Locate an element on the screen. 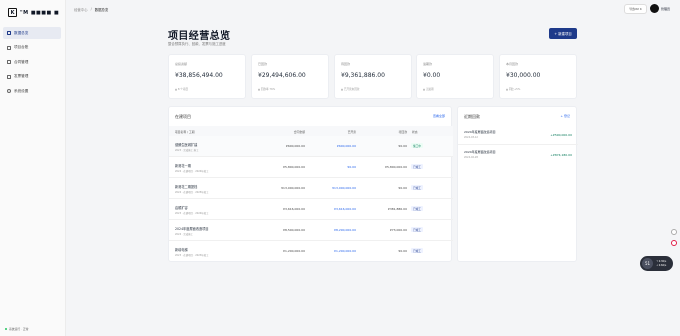 This screenshot has height=336, width=680. sidebar-item-overview: 数据总览 is located at coordinates (32, 33).